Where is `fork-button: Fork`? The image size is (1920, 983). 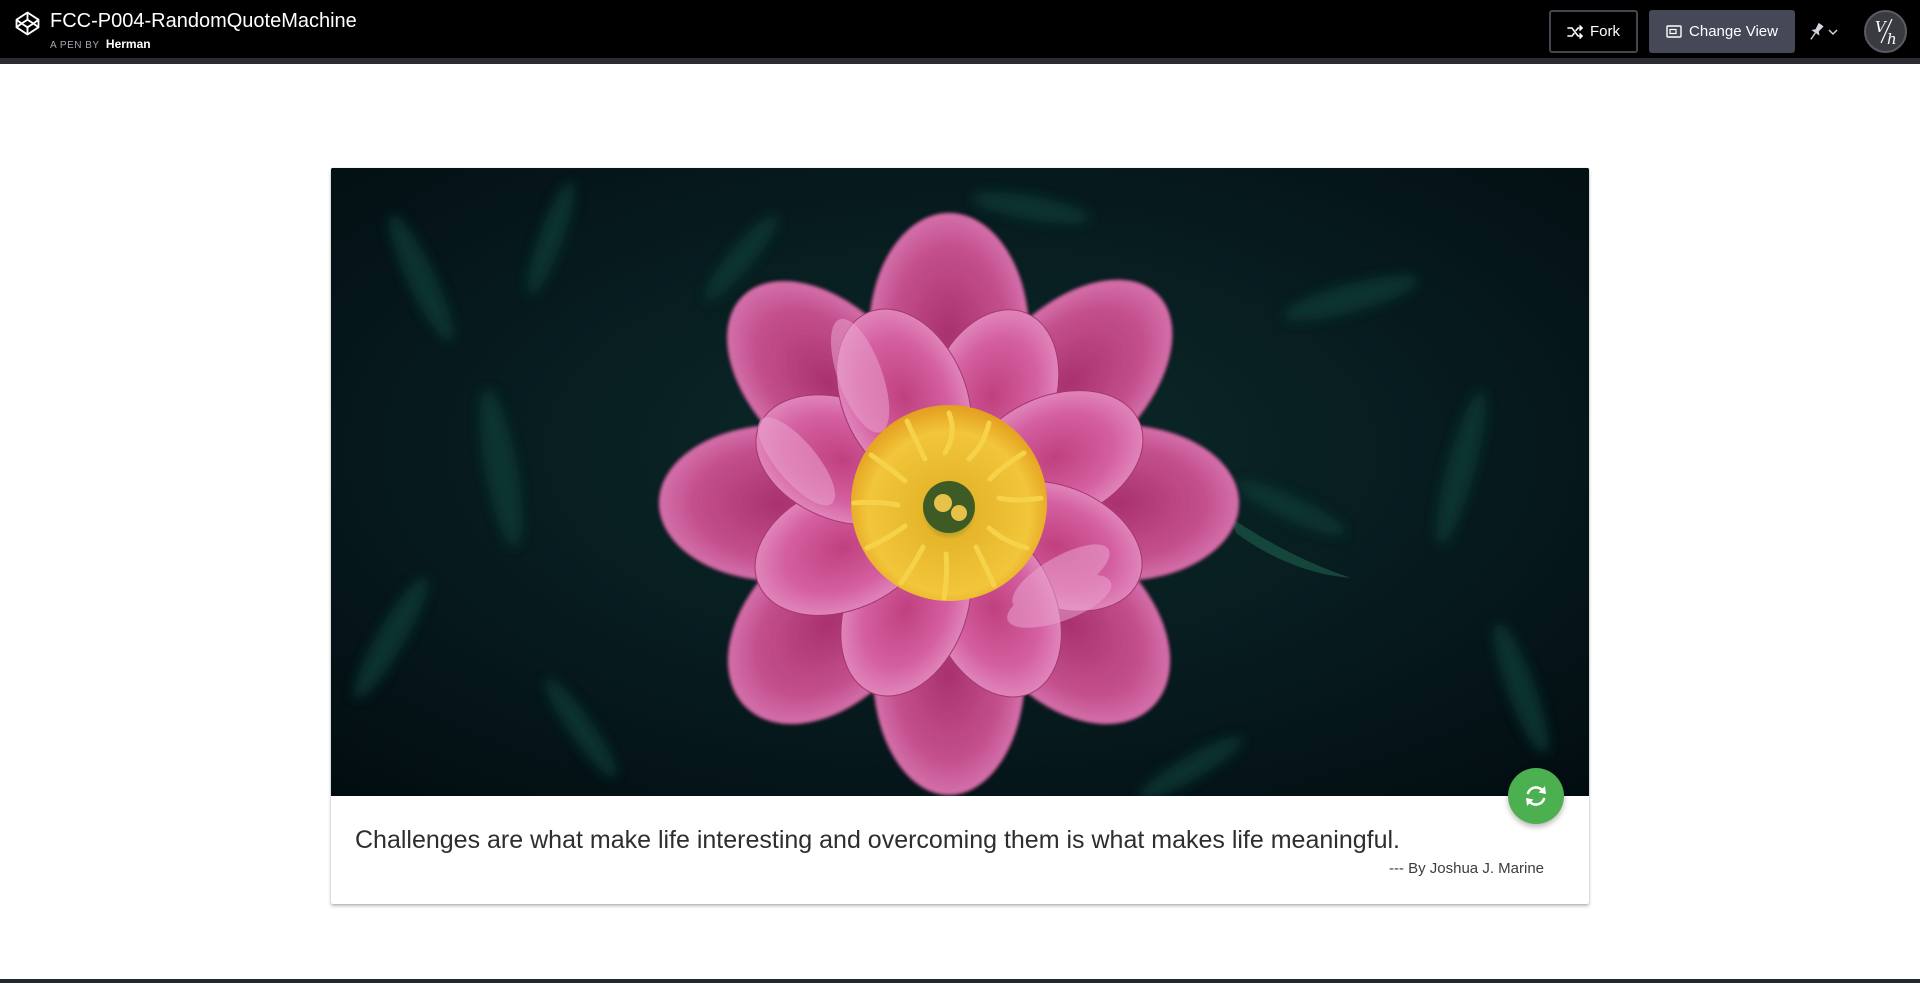
fork-button: Fork is located at coordinates (1593, 31).